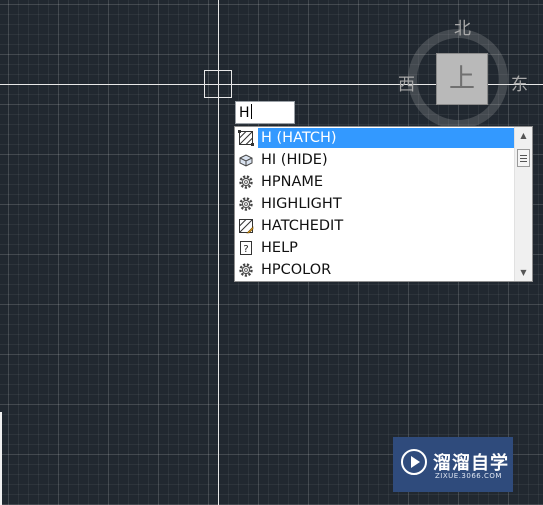  What do you see at coordinates (383, 182) in the screenshot?
I see `autocomplete-item-hpname: HPNAME` at bounding box center [383, 182].